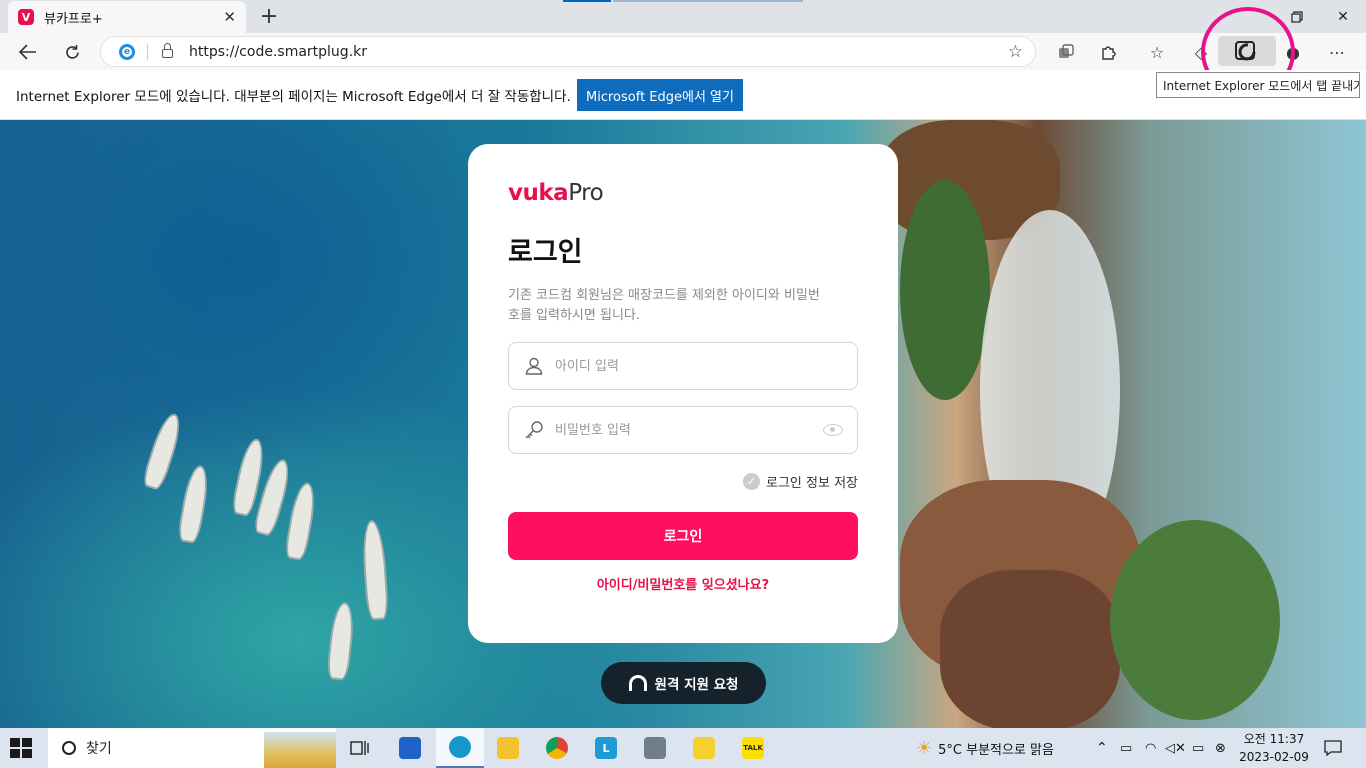  What do you see at coordinates (1015, 52) in the screenshot?
I see `add-favorite-icon: ☆` at bounding box center [1015, 52].